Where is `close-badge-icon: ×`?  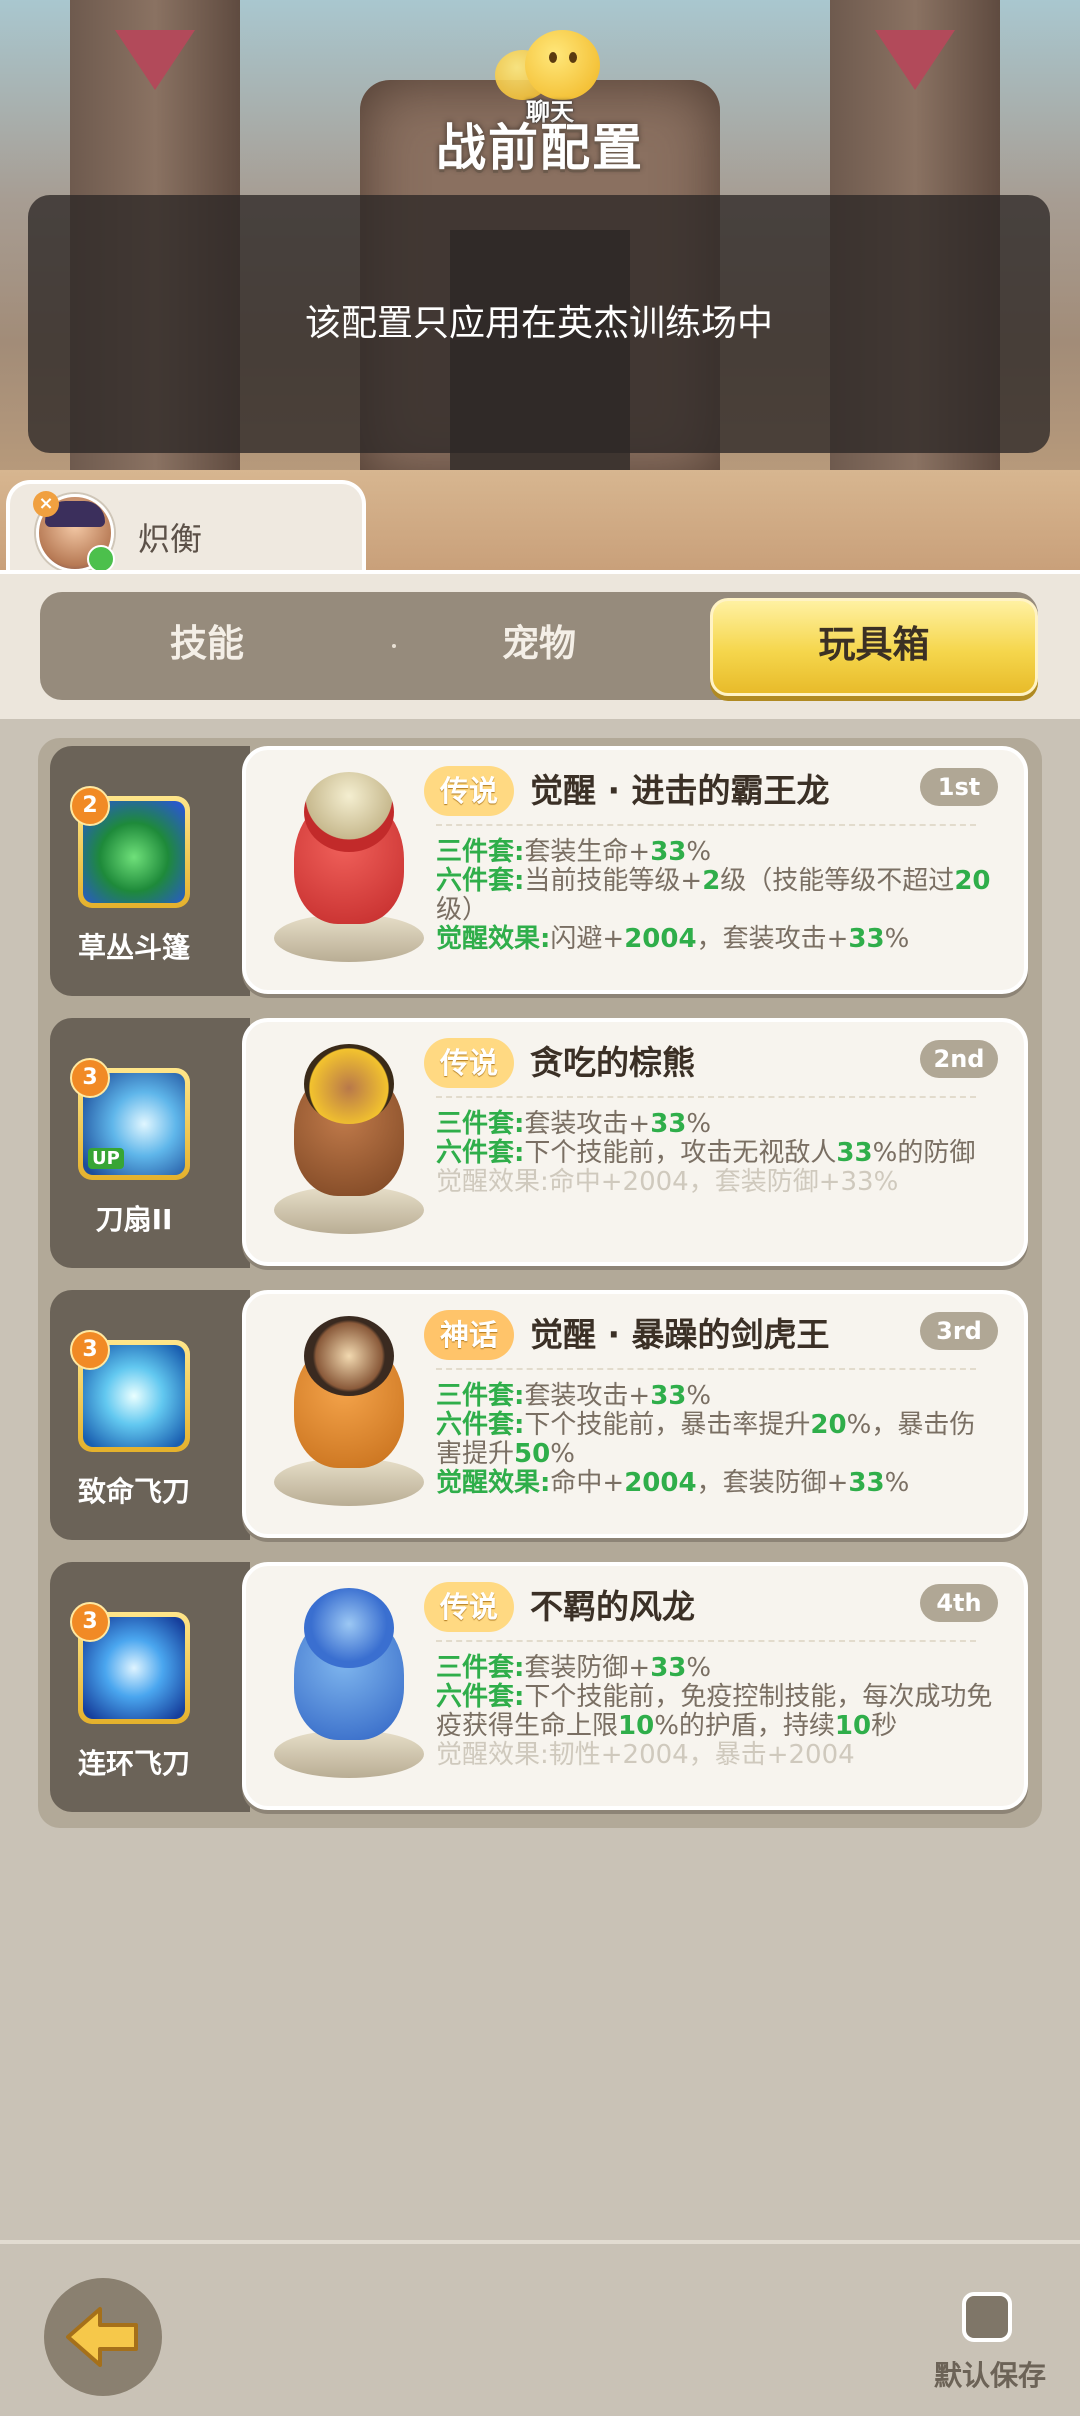 close-badge-icon: × is located at coordinates (46, 504).